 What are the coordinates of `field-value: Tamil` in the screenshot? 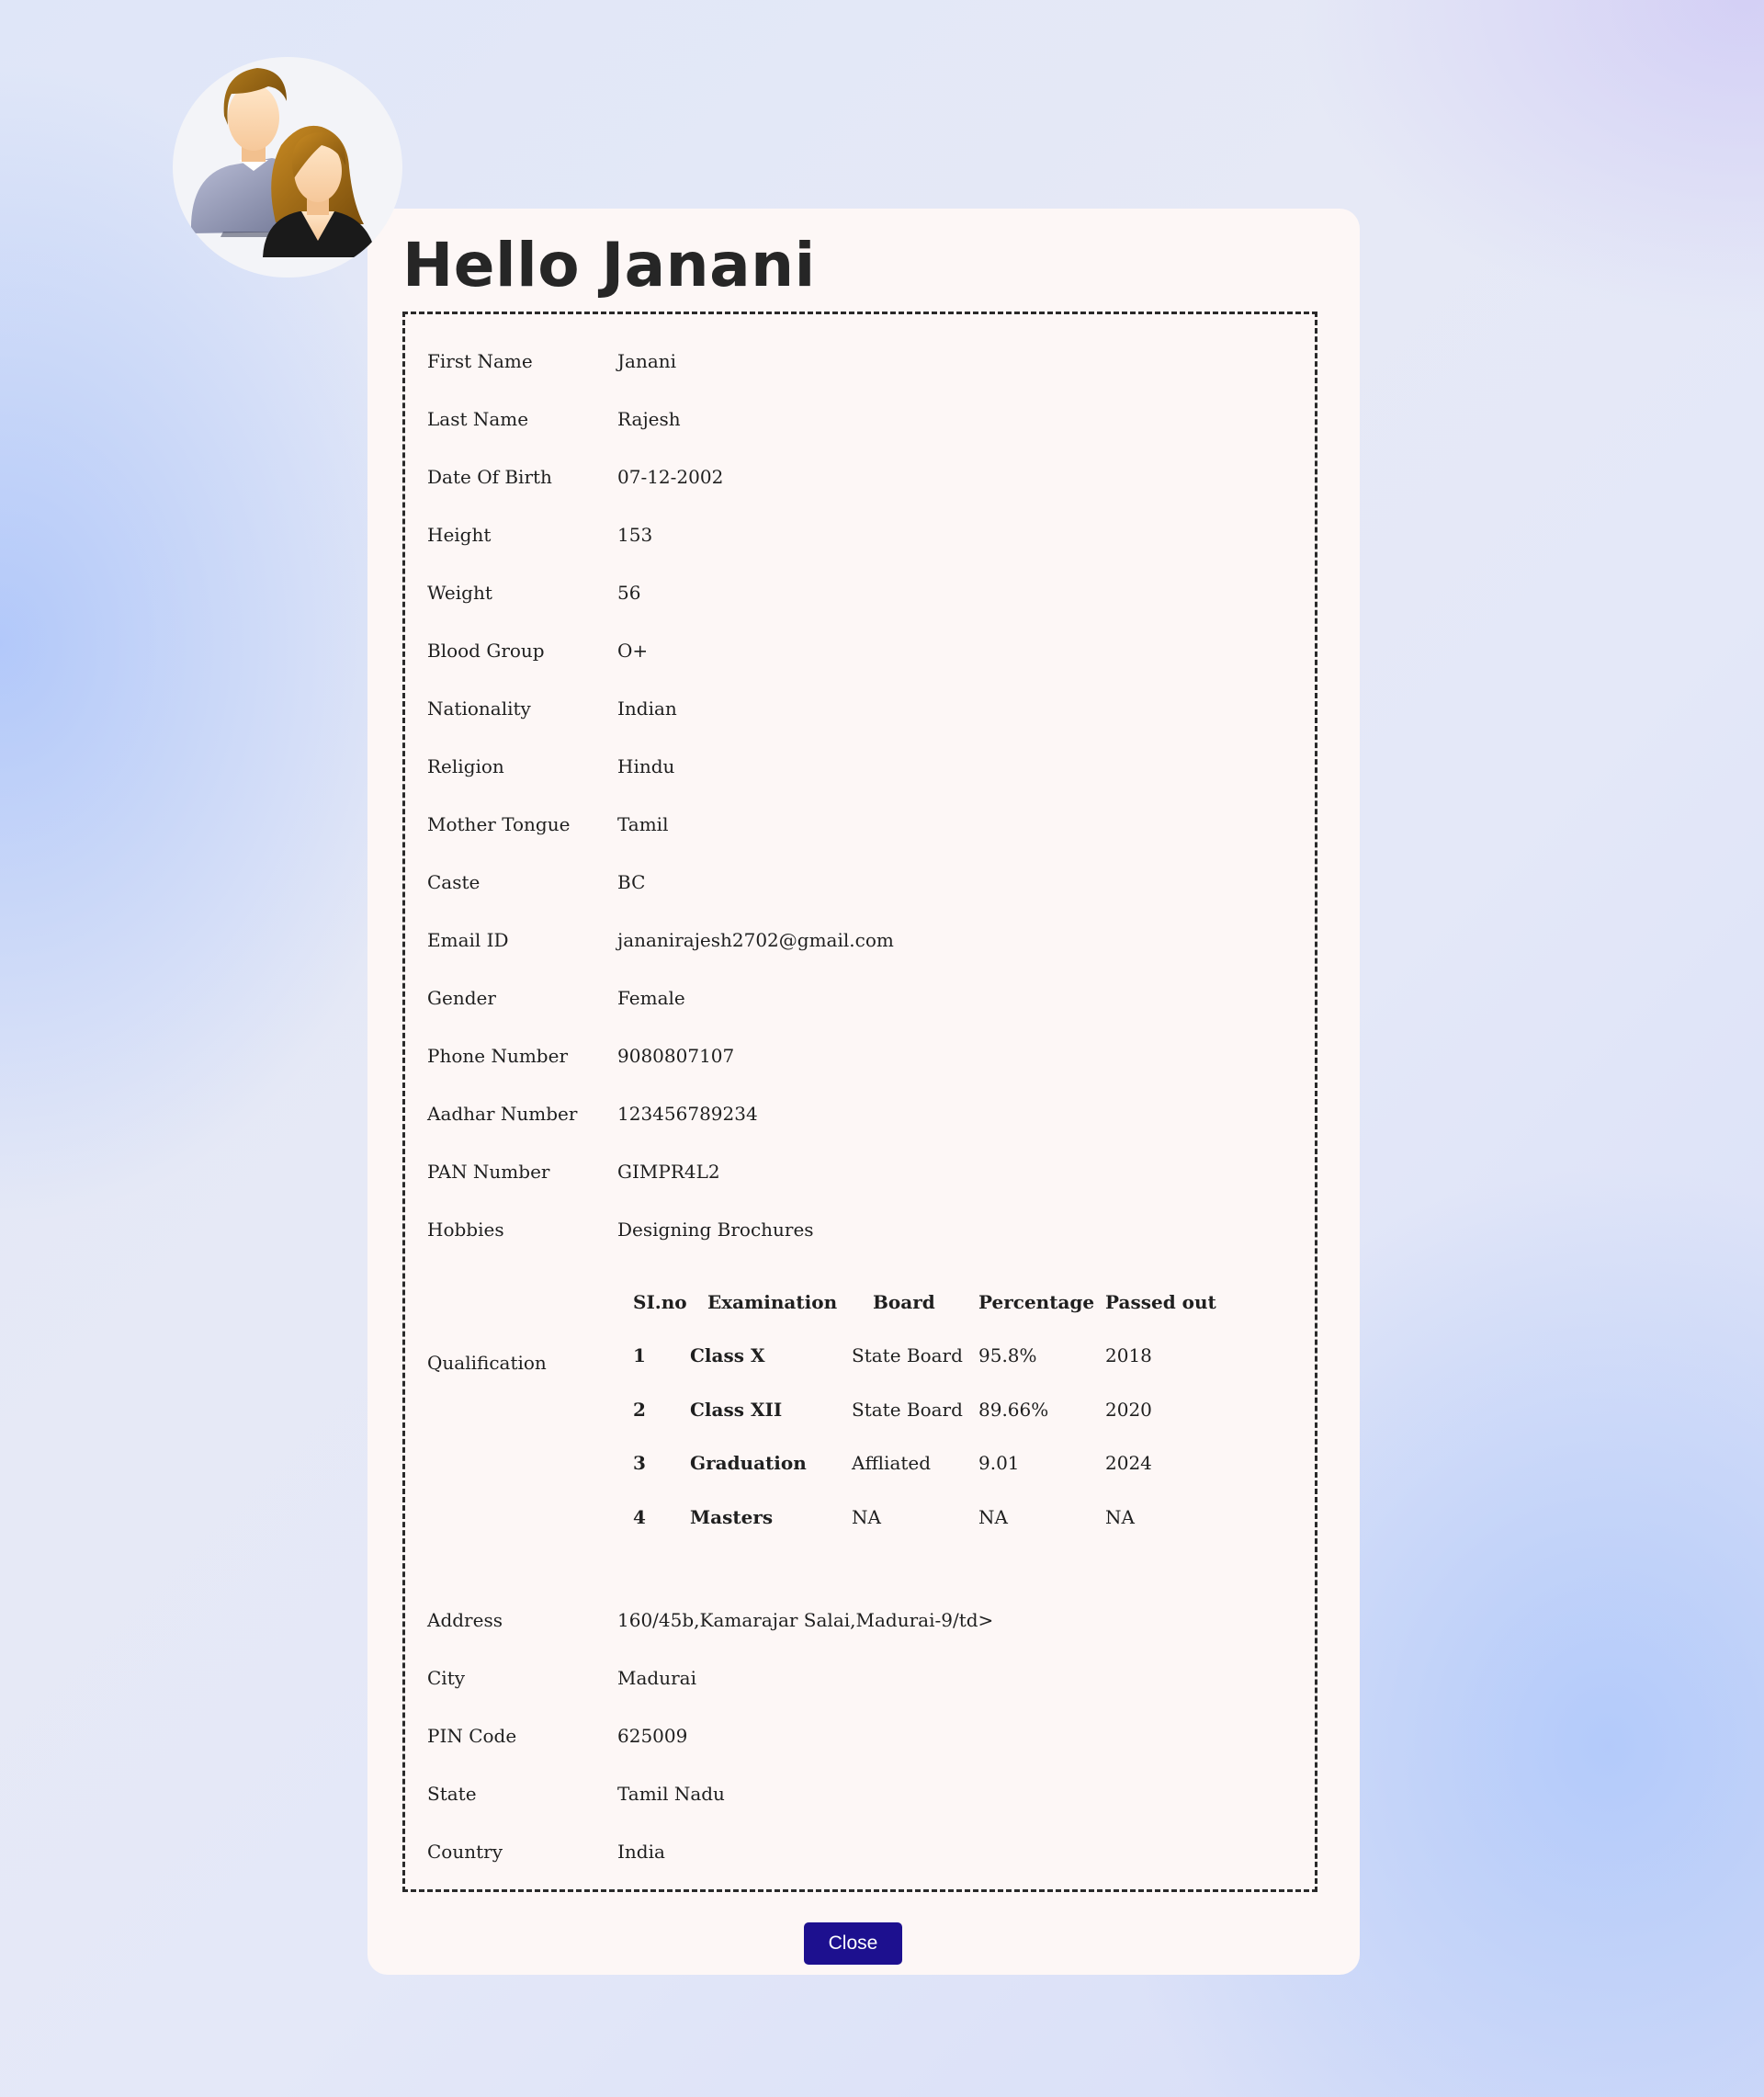 It's located at (643, 824).